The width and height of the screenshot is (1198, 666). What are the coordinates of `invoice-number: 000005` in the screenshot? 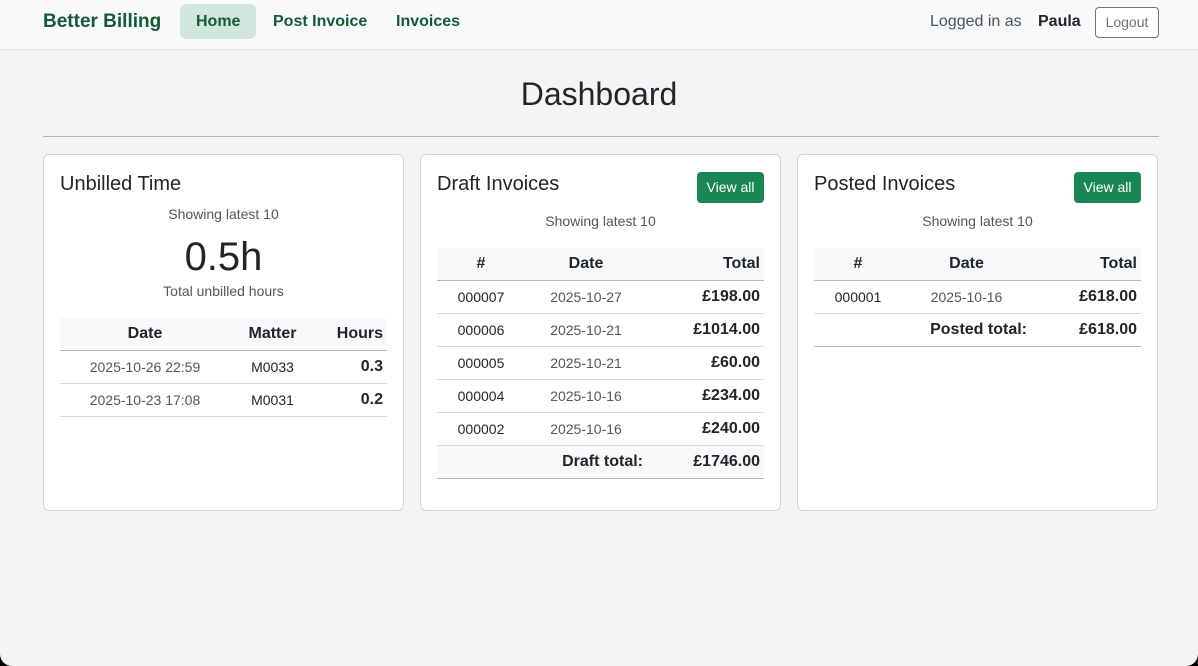 It's located at (481, 363).